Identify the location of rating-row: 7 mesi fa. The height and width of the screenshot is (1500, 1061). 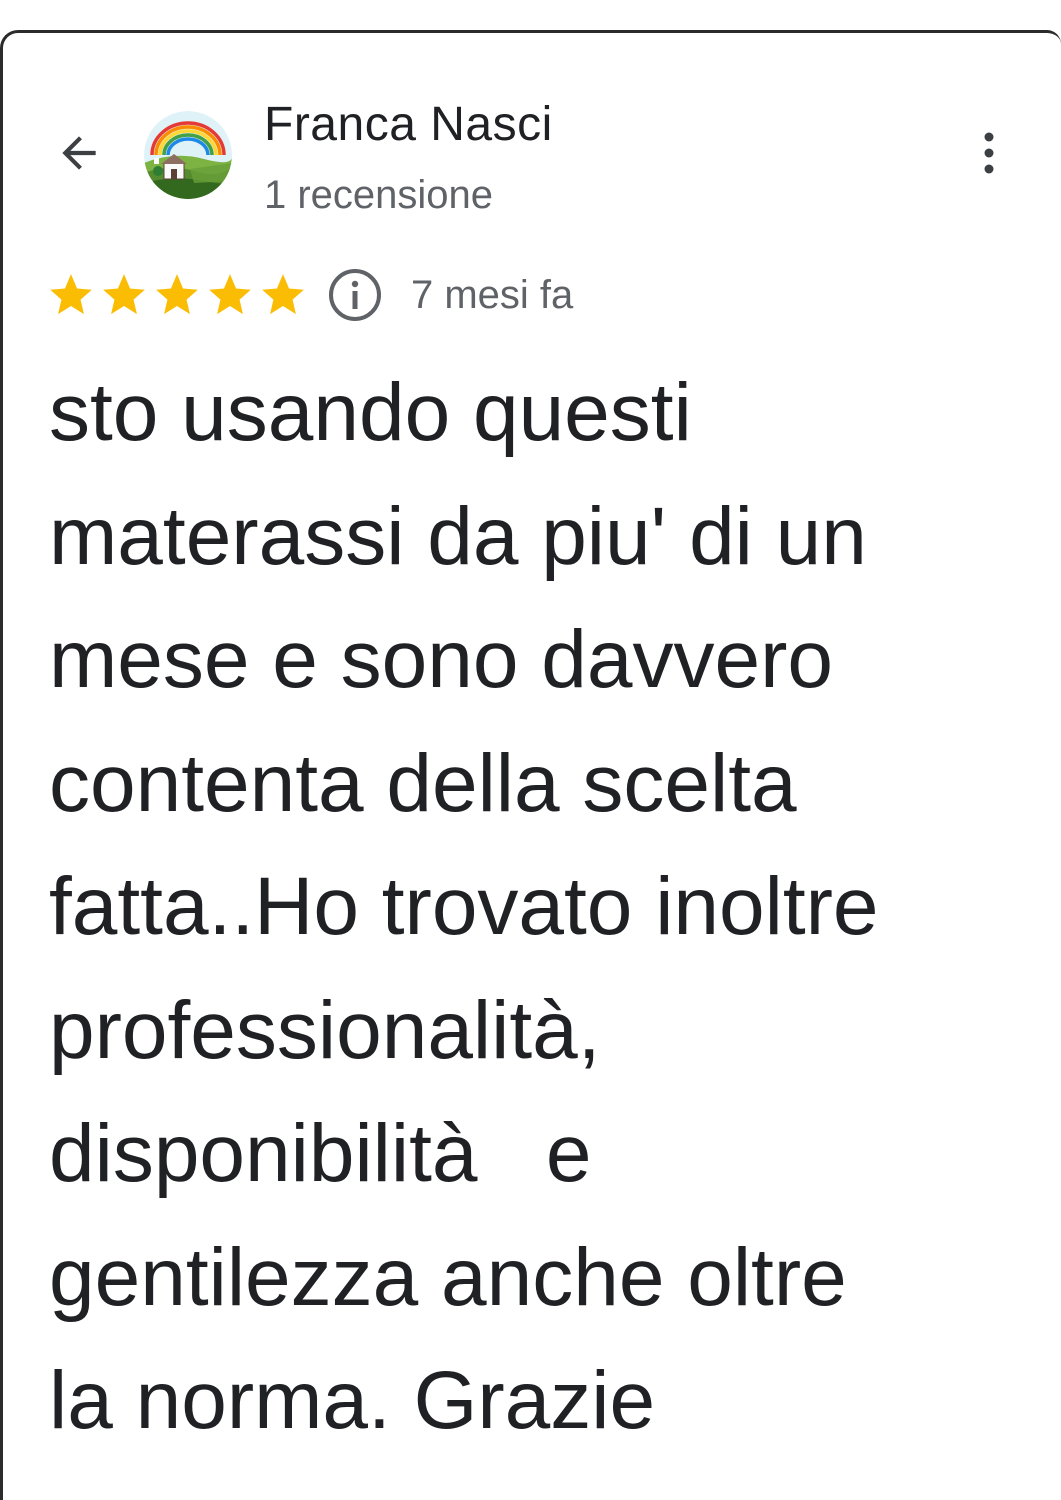
(309, 295).